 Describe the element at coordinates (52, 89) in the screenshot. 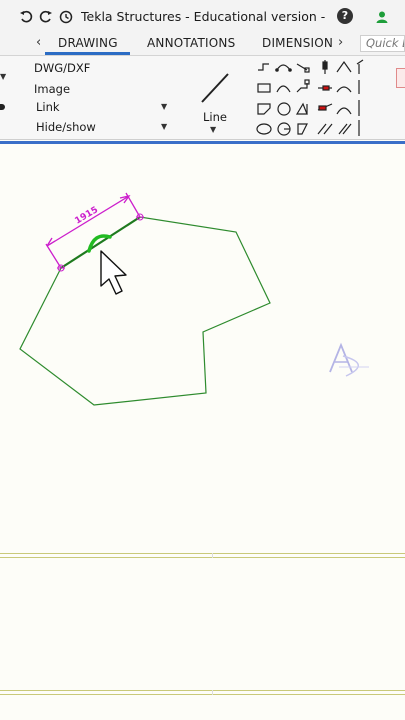

I see `insert-image-button: Image` at that location.